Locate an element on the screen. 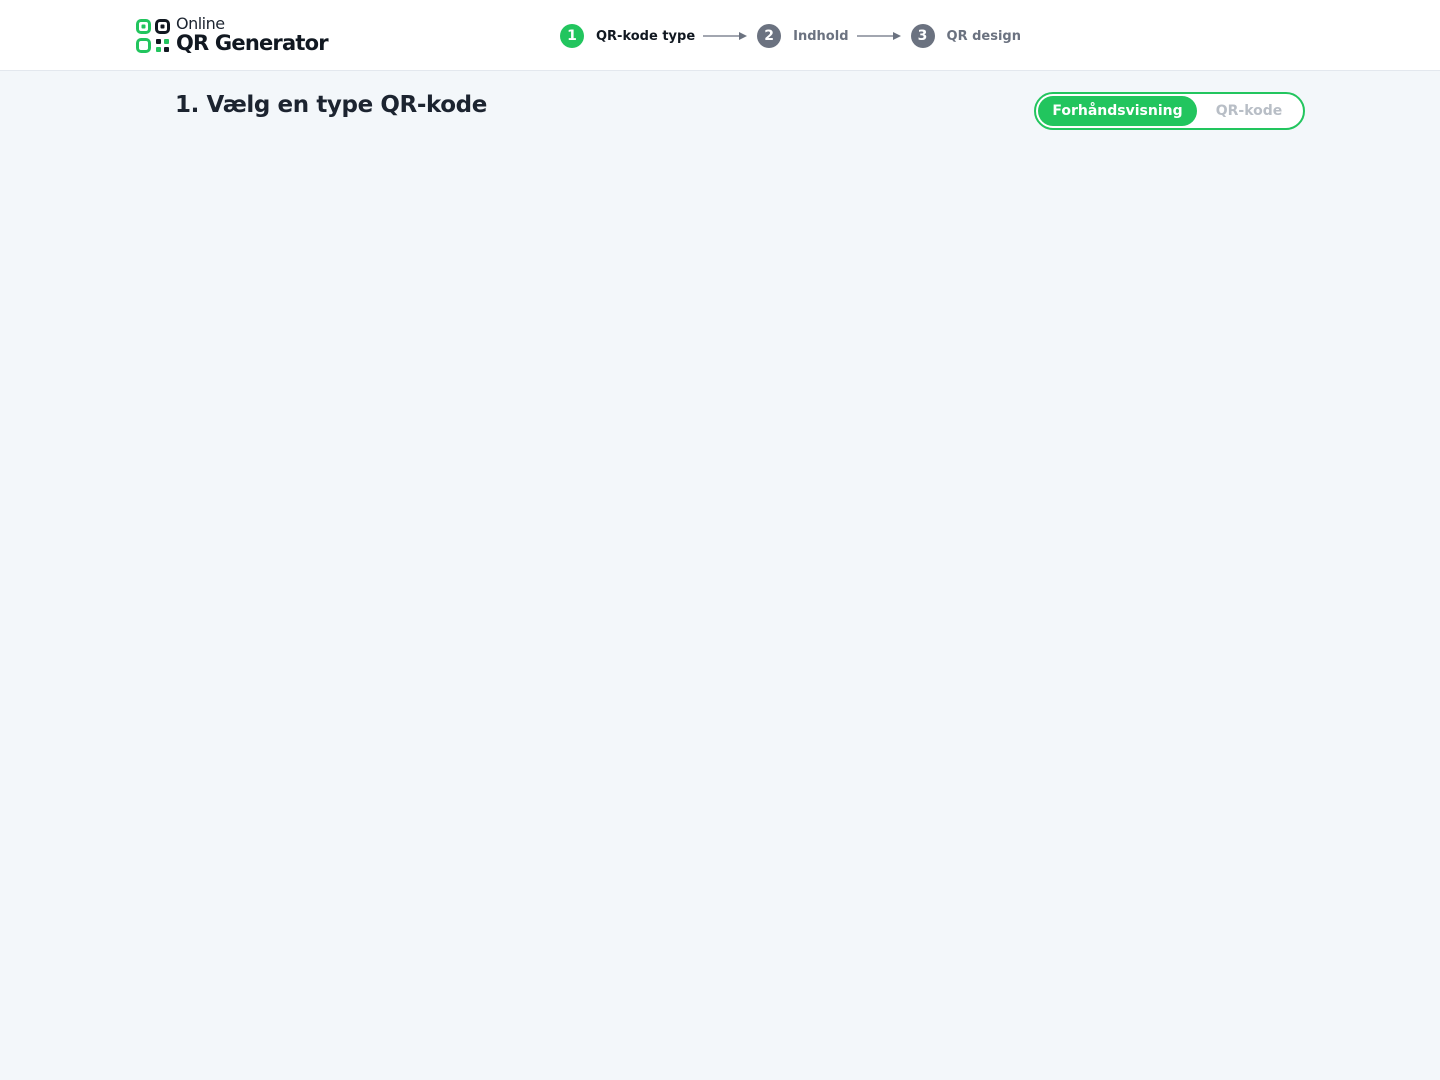  step-label: QR design is located at coordinates (983, 36).